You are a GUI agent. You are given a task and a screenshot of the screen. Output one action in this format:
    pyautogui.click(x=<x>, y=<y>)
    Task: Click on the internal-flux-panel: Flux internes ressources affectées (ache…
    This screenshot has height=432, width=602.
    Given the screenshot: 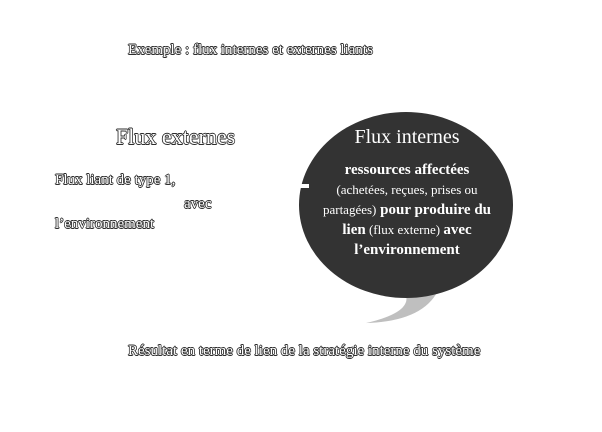 What is the action you would take?
    pyautogui.click(x=407, y=192)
    